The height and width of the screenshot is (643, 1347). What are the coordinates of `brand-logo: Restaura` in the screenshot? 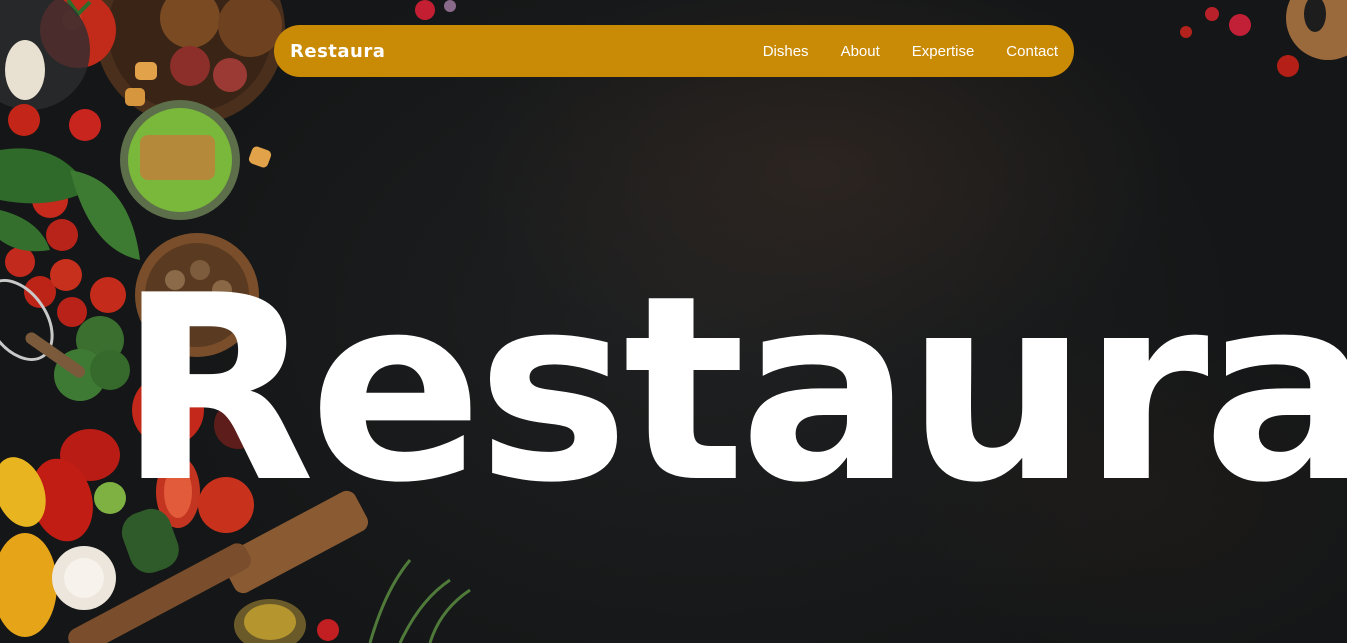 It's located at (337, 51).